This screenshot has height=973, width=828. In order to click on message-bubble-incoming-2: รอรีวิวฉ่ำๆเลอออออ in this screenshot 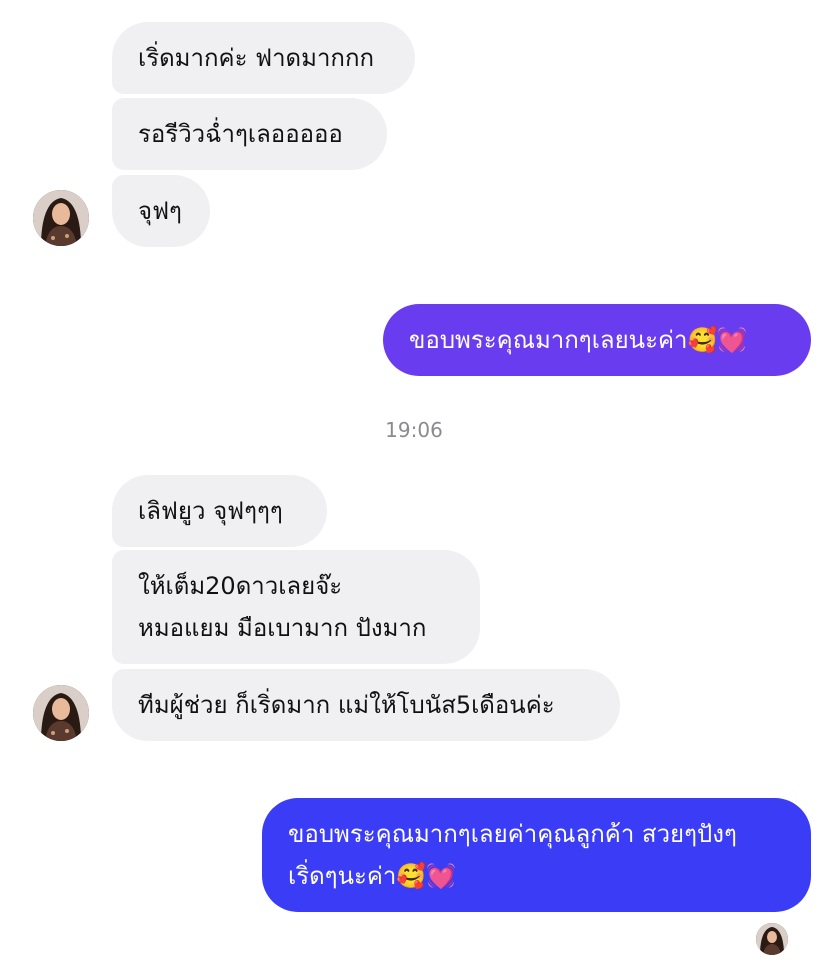, I will do `click(249, 134)`.